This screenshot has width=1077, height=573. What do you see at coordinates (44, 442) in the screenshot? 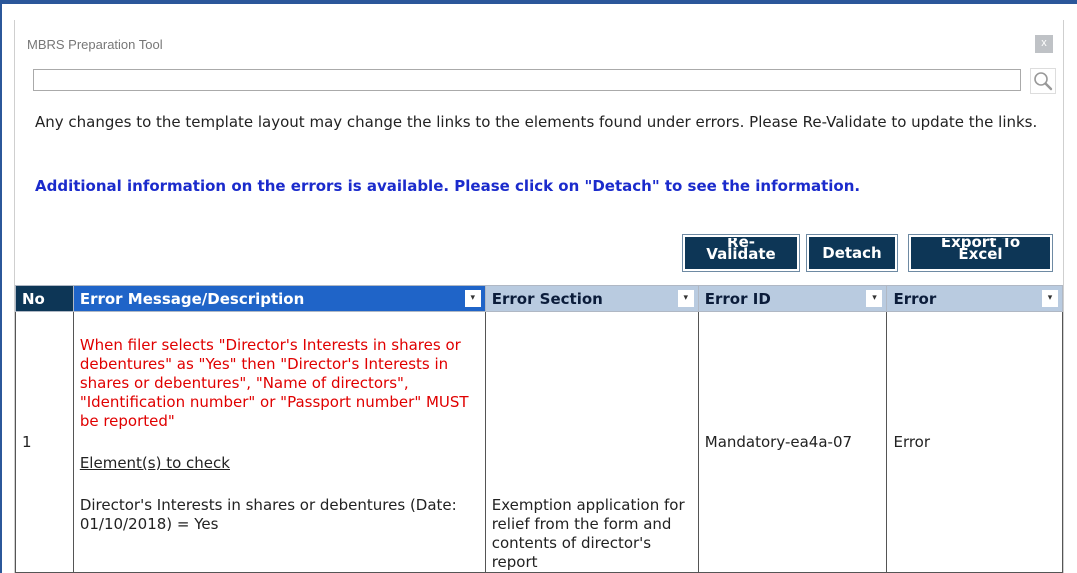
I see `cell-no: 1` at bounding box center [44, 442].